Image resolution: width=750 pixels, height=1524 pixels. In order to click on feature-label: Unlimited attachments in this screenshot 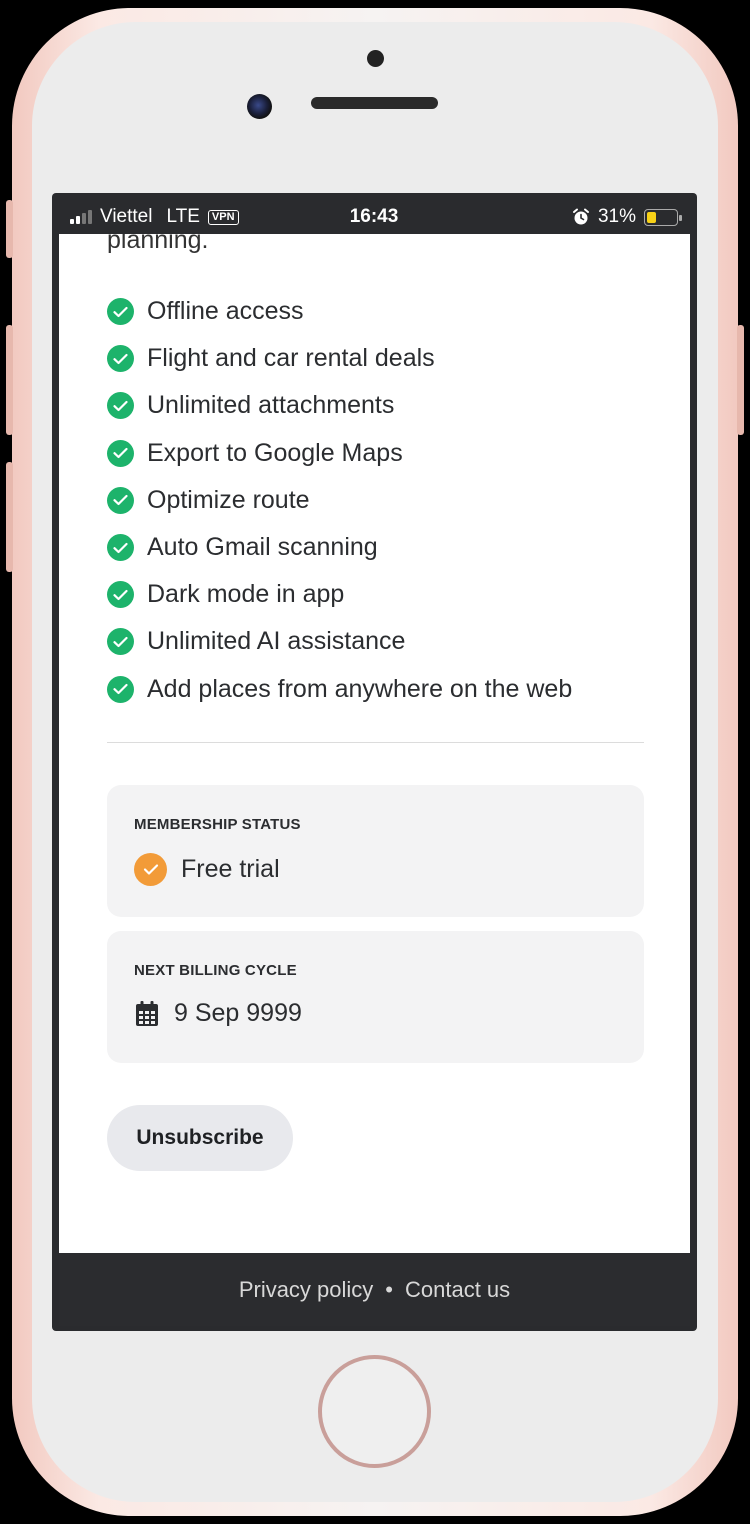, I will do `click(271, 405)`.